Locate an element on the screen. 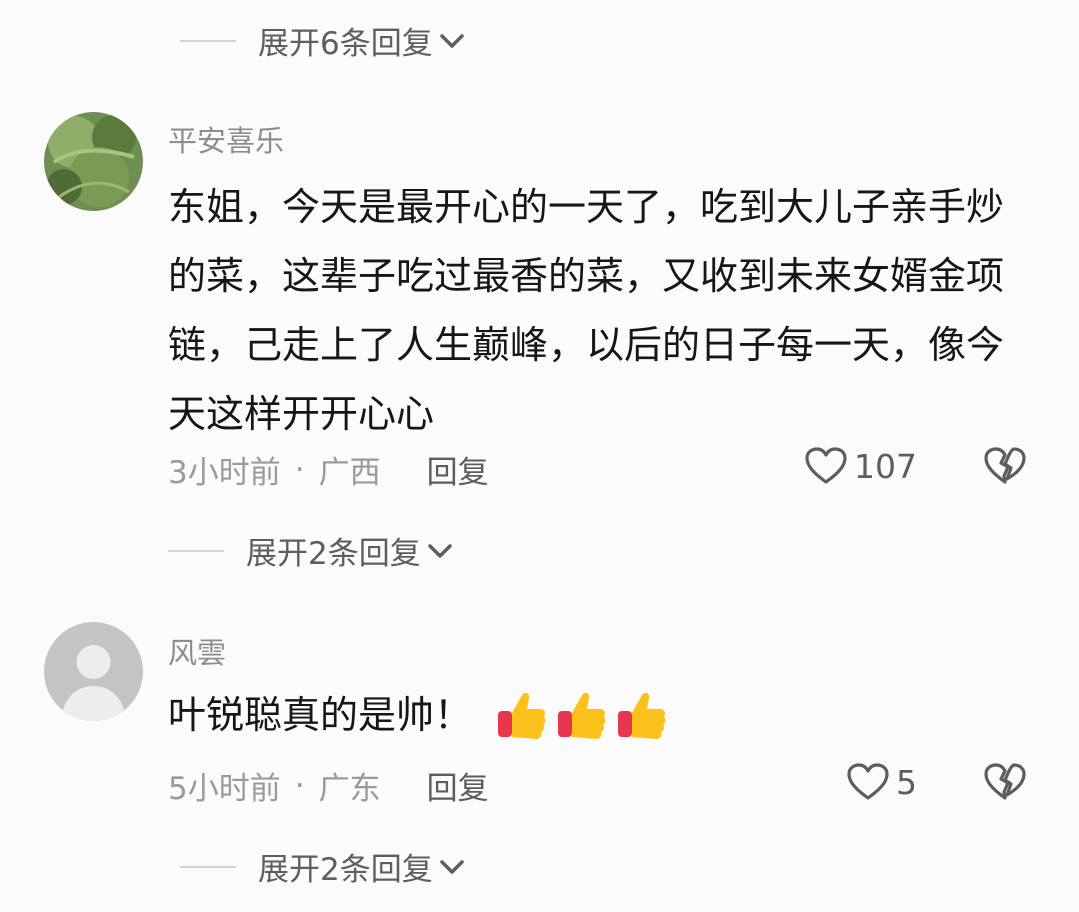 The image size is (1079, 912). comment-text: 叶锐聪真的是帅！ is located at coordinates (603, 715).